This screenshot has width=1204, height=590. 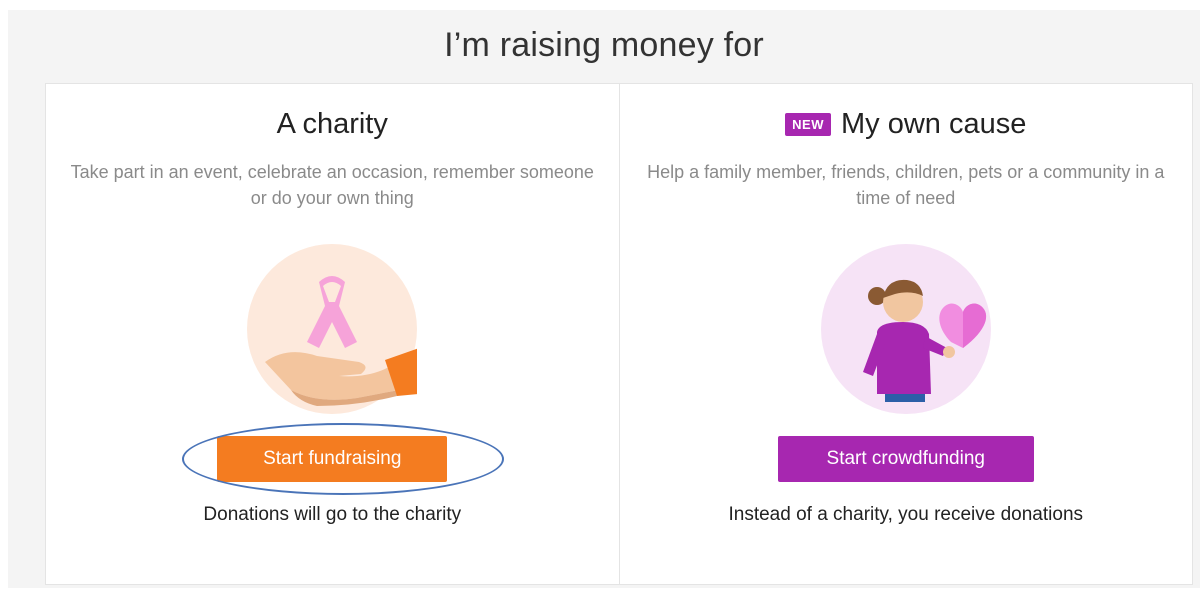 I want to click on start-crowdfunding-button: Start crowdfunding, so click(x=905, y=459).